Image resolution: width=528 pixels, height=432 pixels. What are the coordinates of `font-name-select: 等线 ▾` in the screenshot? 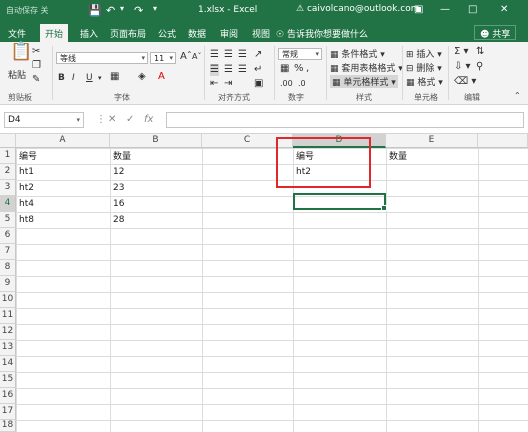 It's located at (102, 58).